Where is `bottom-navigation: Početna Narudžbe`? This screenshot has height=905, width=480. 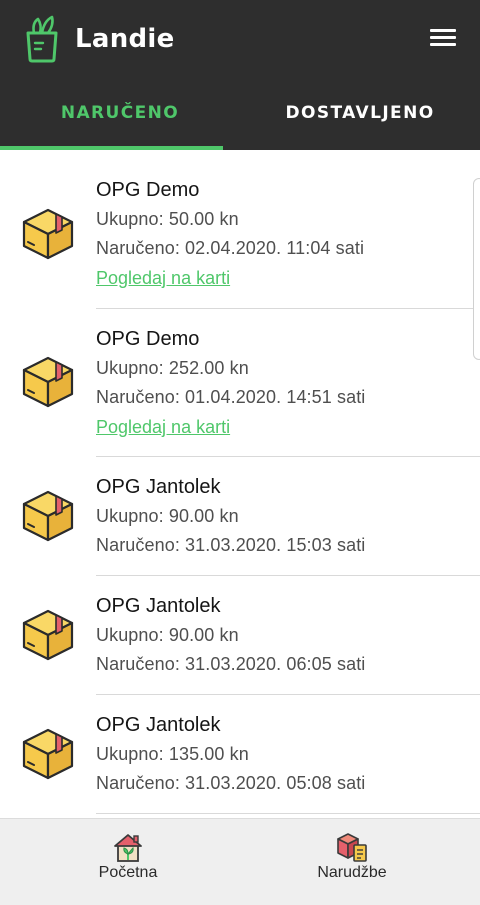
bottom-navigation: Početna Narudžbe is located at coordinates (240, 861).